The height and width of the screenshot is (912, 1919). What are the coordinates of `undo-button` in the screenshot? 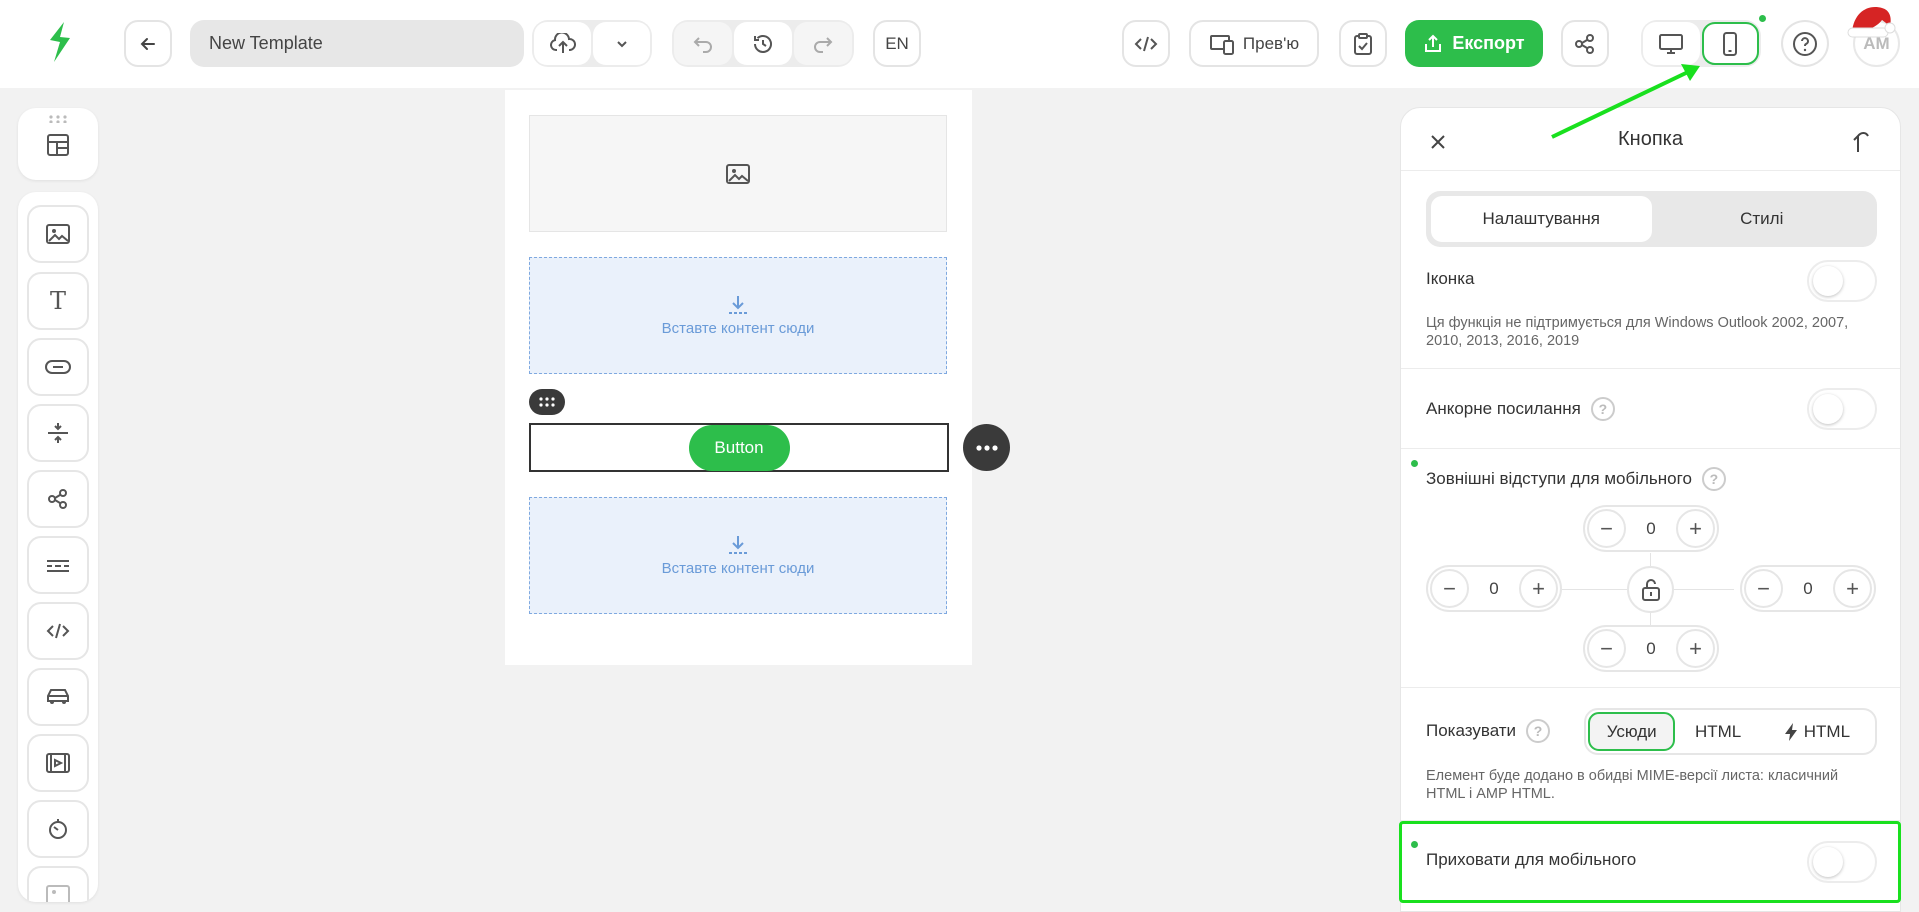 It's located at (703, 43).